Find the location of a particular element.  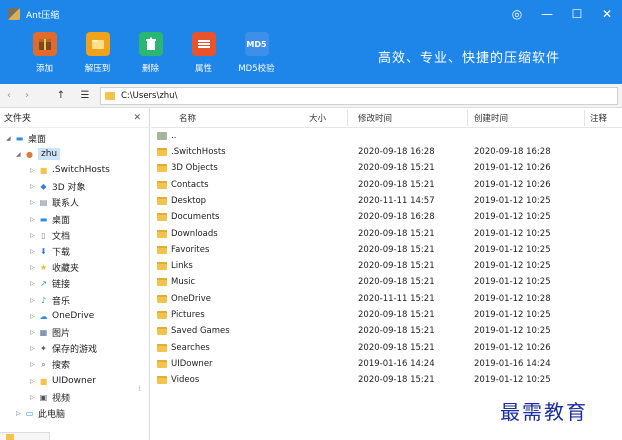

file-row: Links 2020-09-18 15:21 2019-01-12 10:25 is located at coordinates (386, 266).